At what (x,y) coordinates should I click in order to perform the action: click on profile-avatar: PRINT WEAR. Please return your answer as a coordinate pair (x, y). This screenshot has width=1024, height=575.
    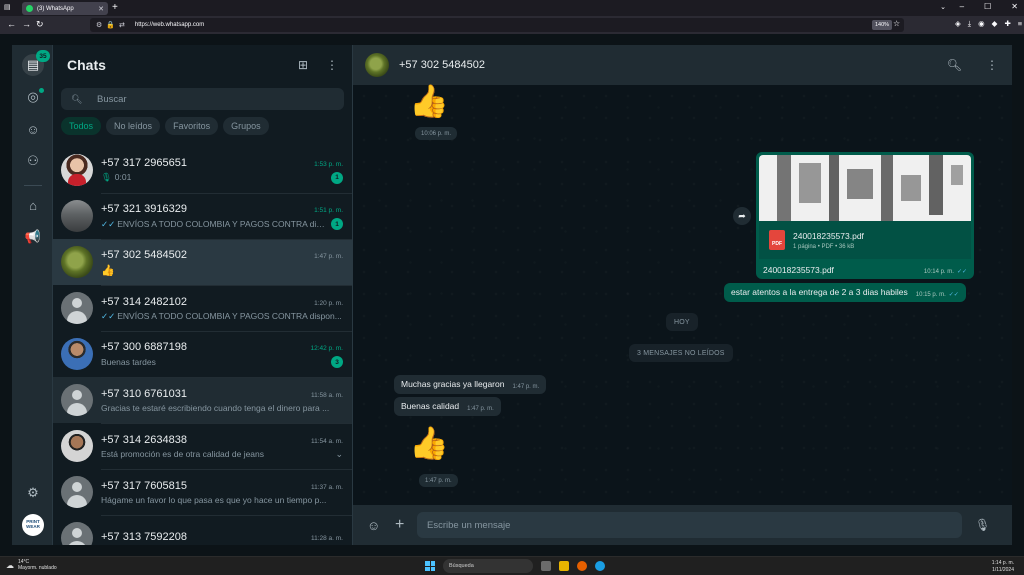
    Looking at the image, I should click on (33, 525).